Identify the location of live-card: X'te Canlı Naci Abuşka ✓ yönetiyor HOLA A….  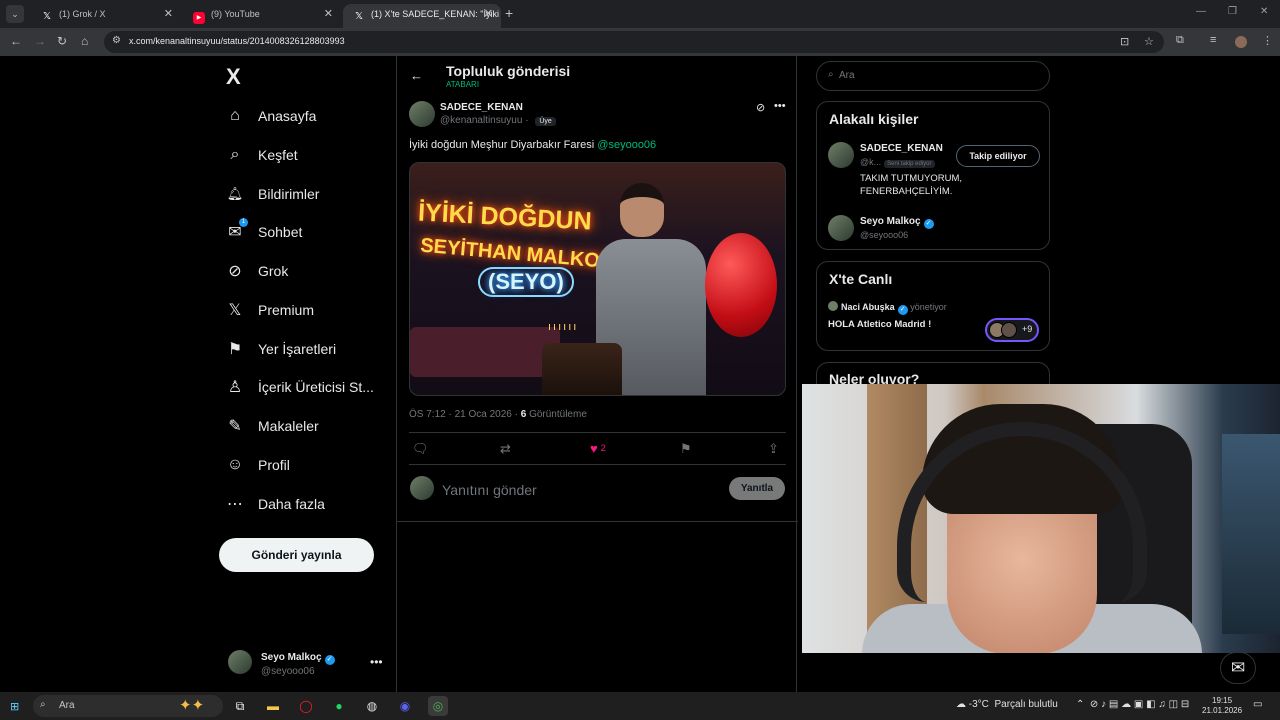
(933, 306).